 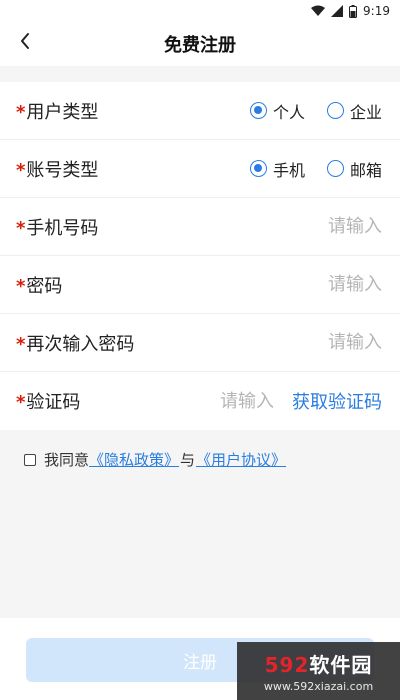 I want to click on user-agreement-link: 《用户协议》, so click(x=241, y=459).